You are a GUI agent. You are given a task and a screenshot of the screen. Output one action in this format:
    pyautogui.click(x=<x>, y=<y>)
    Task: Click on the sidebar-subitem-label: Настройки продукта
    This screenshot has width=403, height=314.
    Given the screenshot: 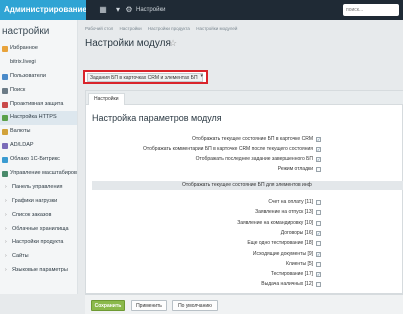 What is the action you would take?
    pyautogui.click(x=38, y=242)
    